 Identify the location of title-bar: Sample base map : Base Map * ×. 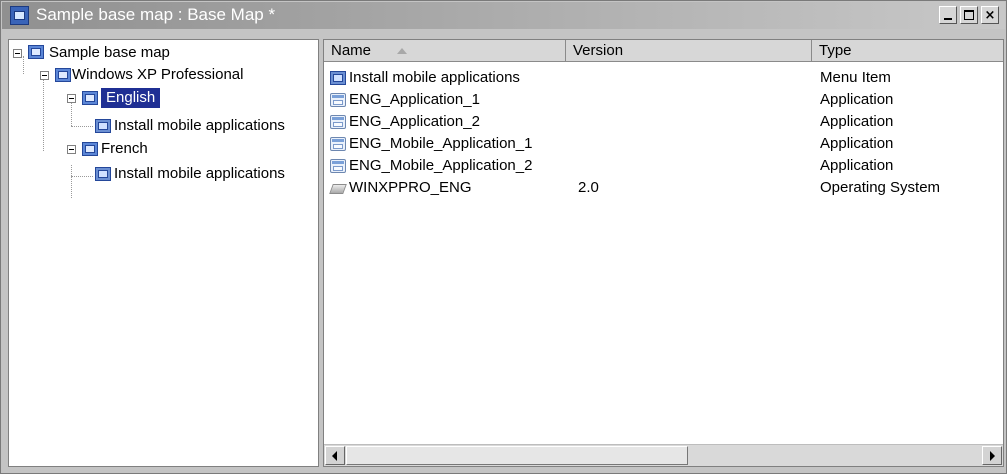
(503, 15).